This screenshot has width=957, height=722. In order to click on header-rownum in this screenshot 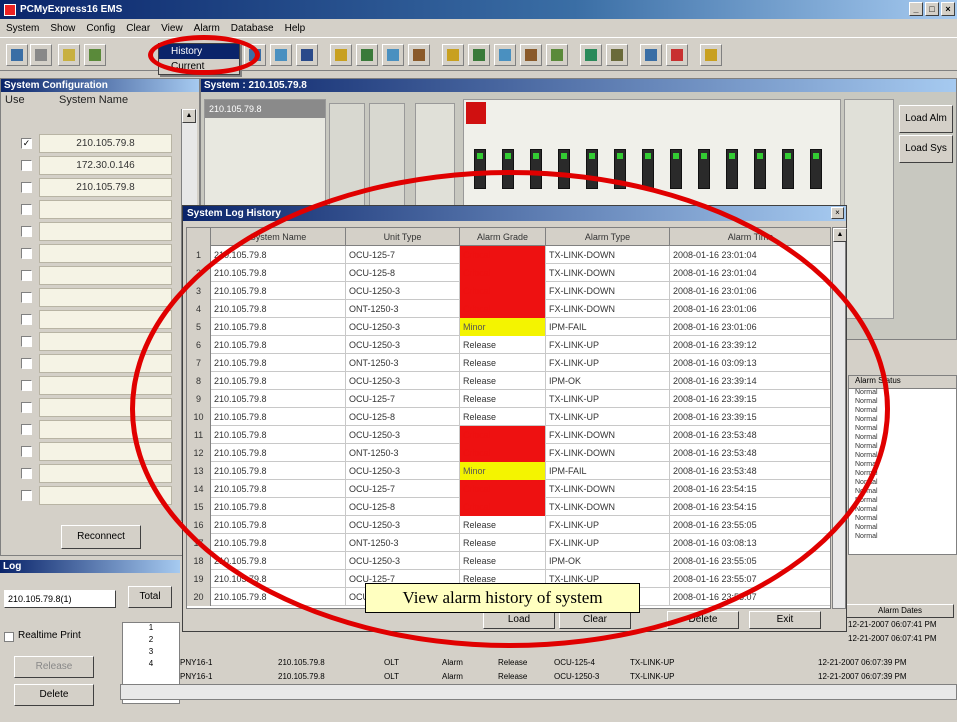, I will do `click(199, 237)`.